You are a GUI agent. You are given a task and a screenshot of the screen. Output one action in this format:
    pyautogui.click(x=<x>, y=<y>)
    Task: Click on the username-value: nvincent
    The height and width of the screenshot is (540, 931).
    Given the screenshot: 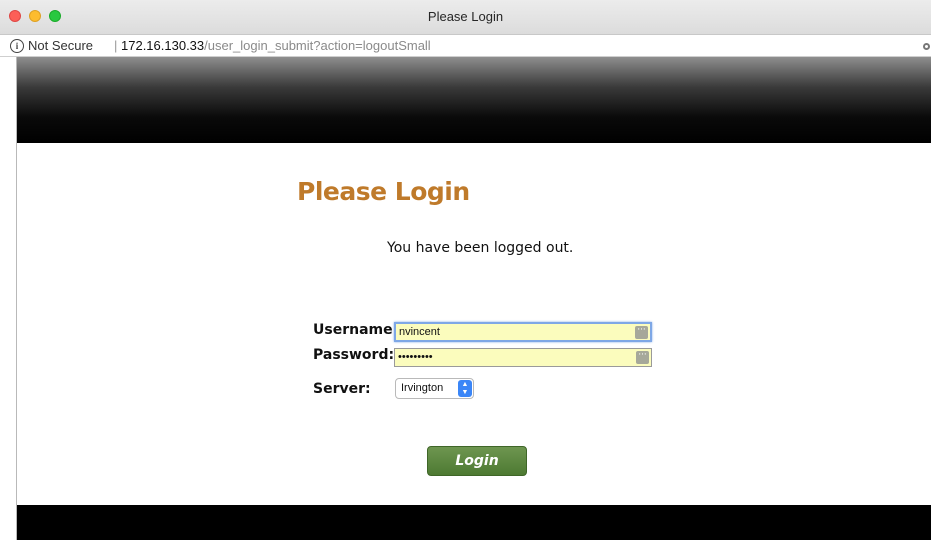 What is the action you would take?
    pyautogui.click(x=419, y=332)
    